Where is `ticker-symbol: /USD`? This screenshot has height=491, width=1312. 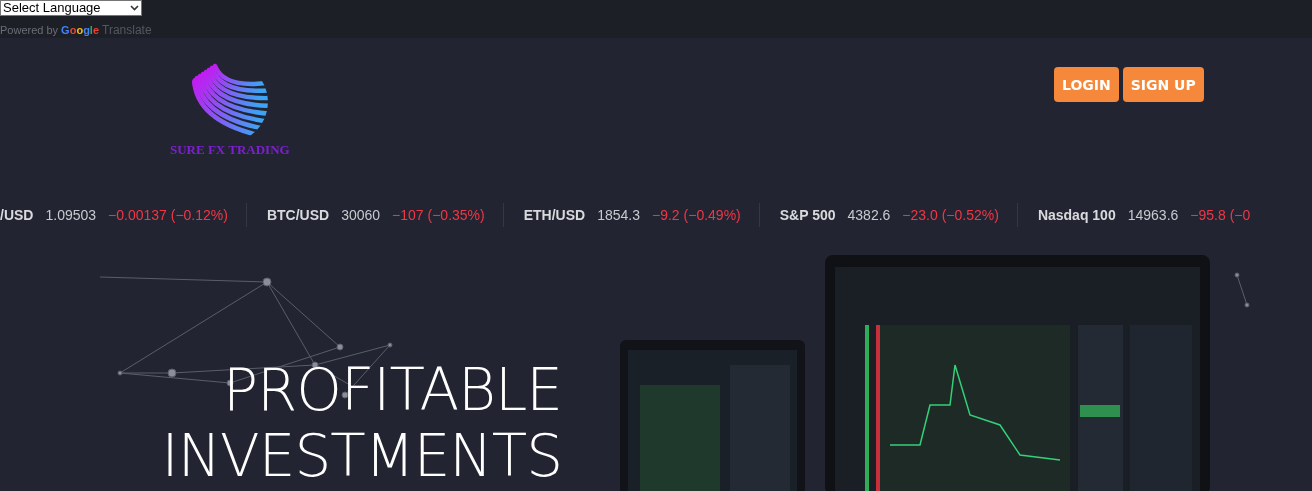 ticker-symbol: /USD is located at coordinates (17, 215).